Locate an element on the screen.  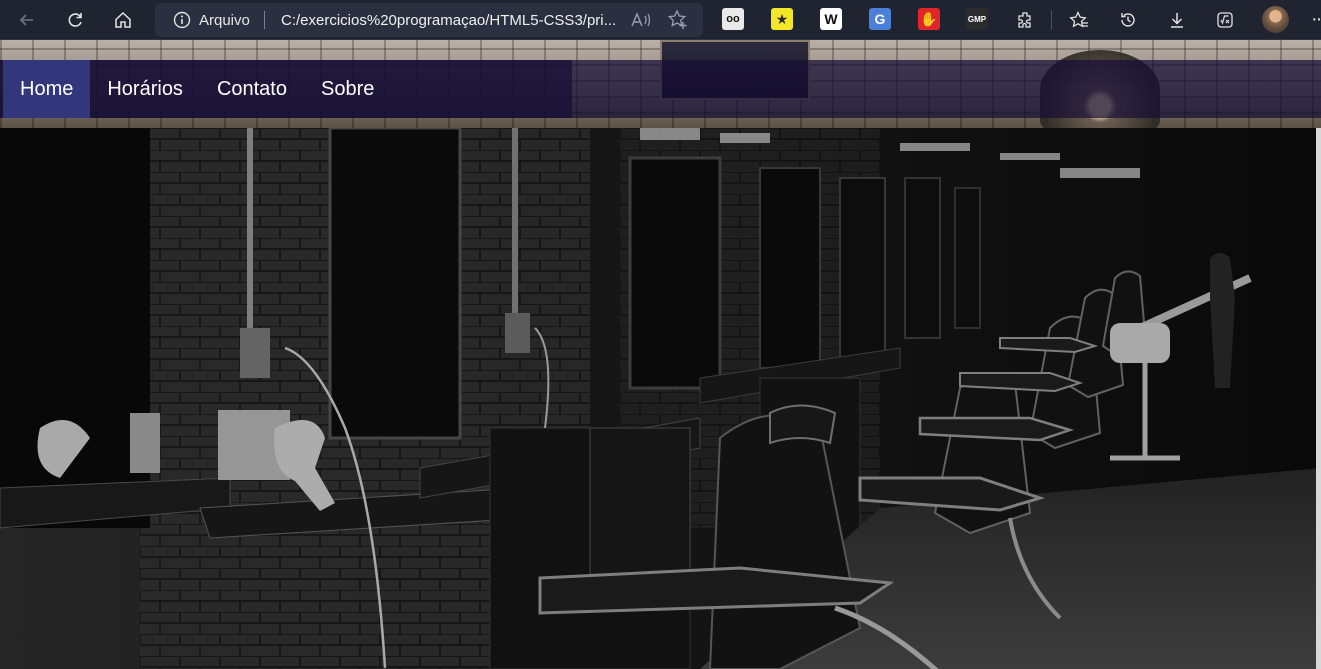
add-favorite-icon is located at coordinates (678, 20).